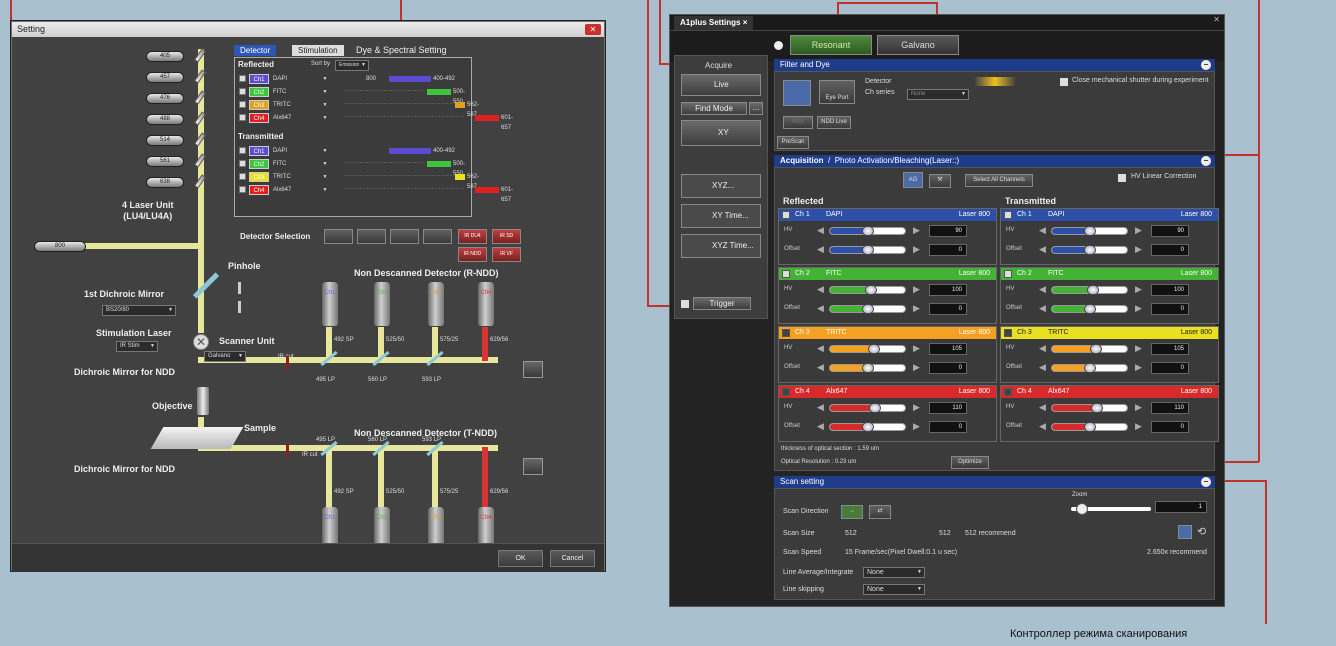 The height and width of the screenshot is (646, 1336). Describe the element at coordinates (721, 85) in the screenshot. I see `live-button: Live` at that location.